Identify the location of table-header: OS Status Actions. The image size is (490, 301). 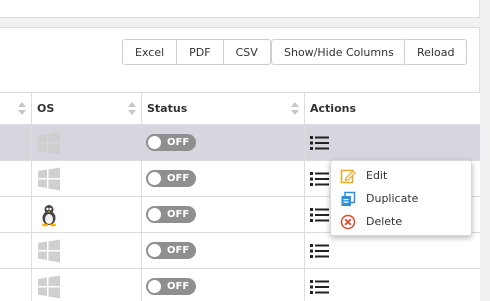
(240, 108).